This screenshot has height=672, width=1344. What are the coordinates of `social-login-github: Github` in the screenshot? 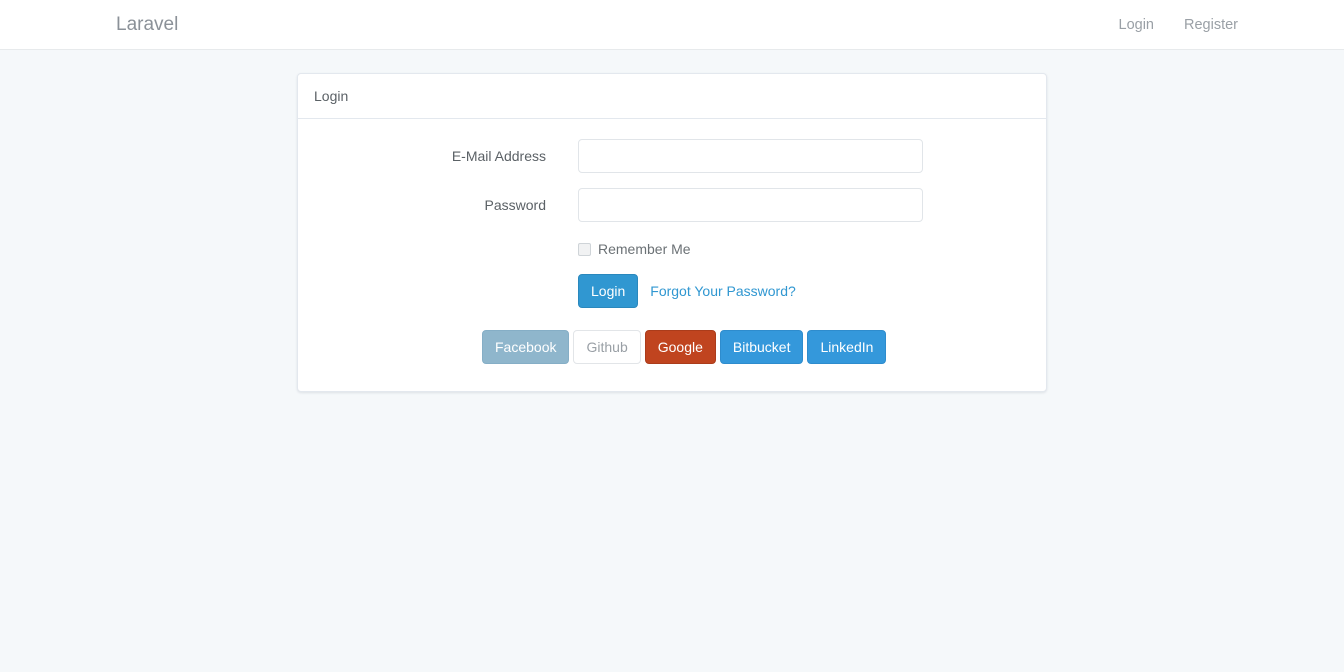 It's located at (607, 347).